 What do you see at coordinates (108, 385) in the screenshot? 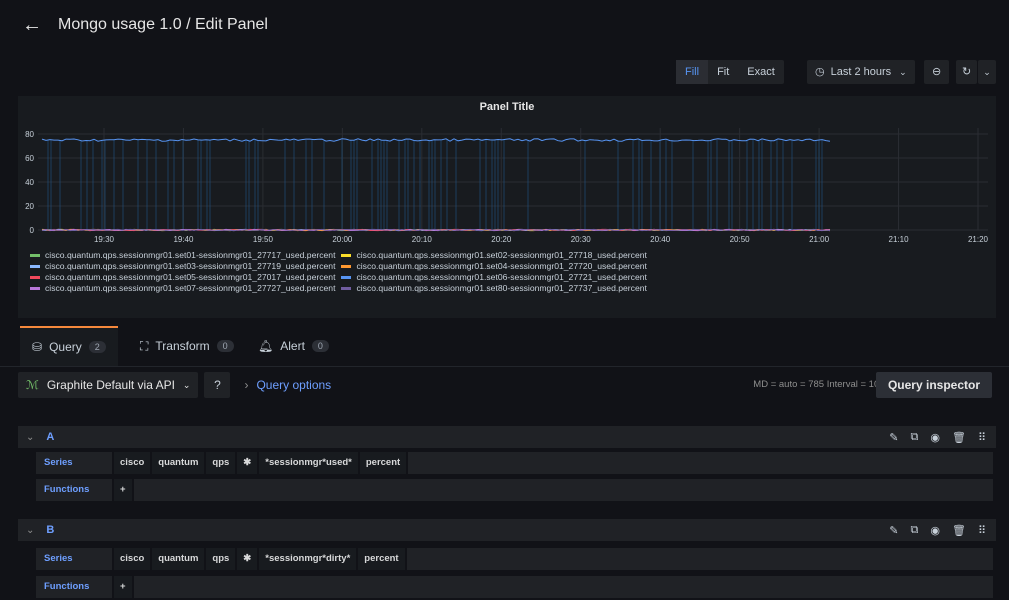
I see `datasource-picker: ℳ Graphite Default via API ⌄` at bounding box center [108, 385].